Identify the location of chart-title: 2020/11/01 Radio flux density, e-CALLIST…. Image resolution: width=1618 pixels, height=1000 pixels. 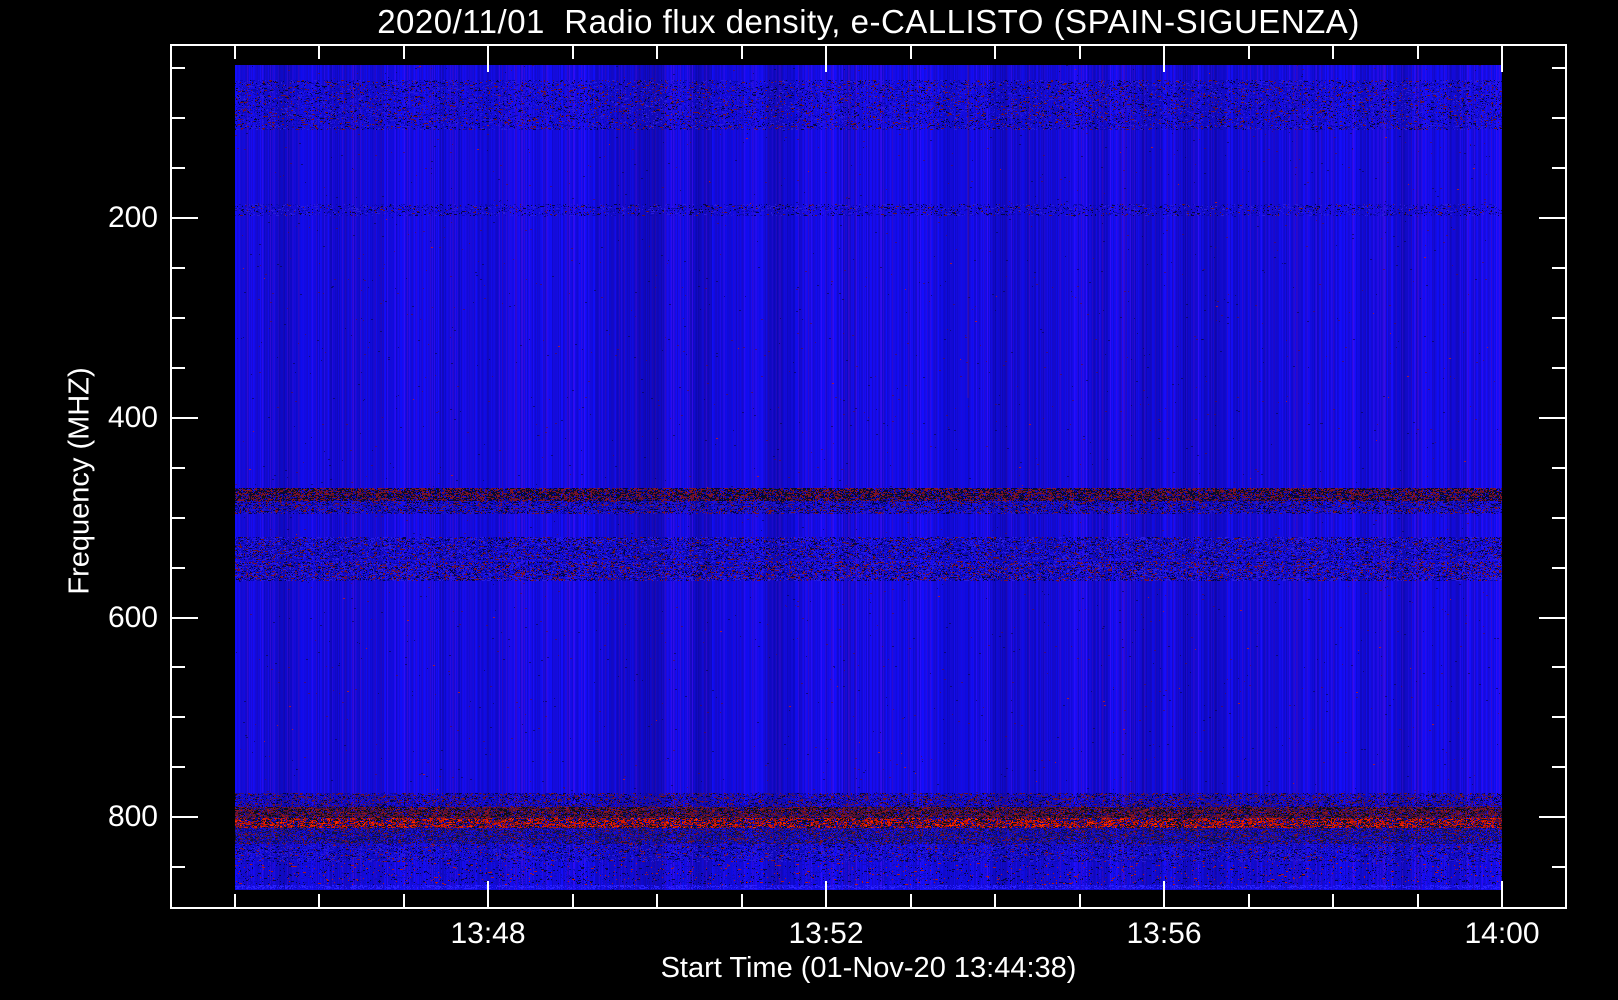
(868, 21).